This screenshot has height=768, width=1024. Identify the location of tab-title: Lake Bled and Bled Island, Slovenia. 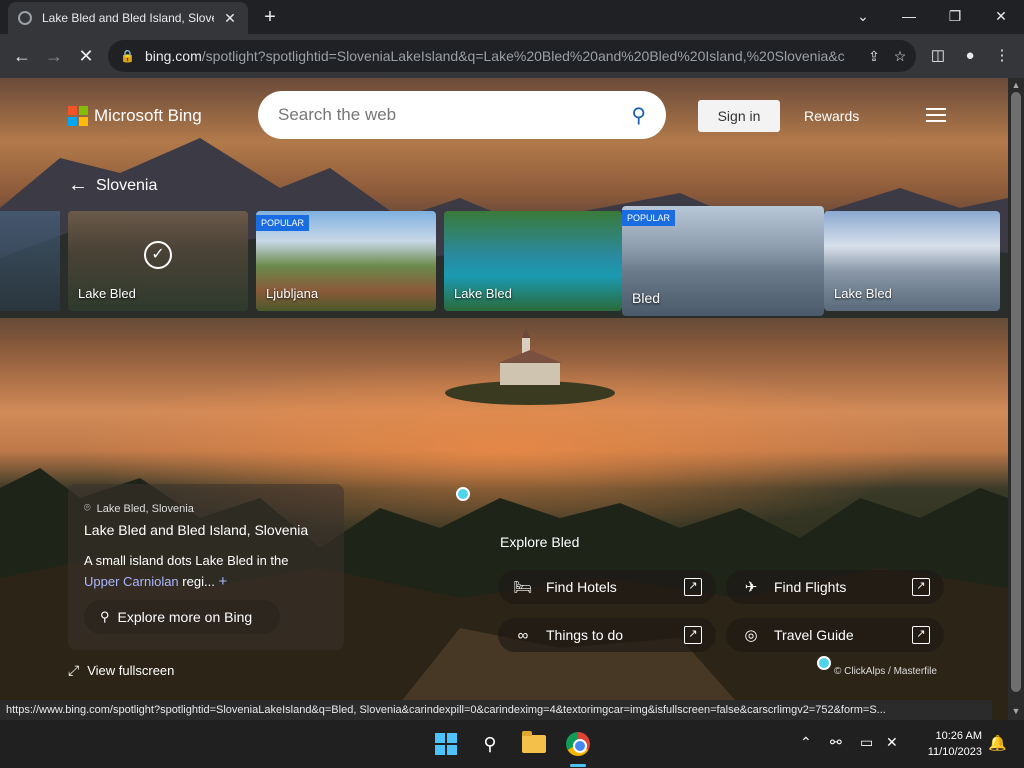
(128, 18).